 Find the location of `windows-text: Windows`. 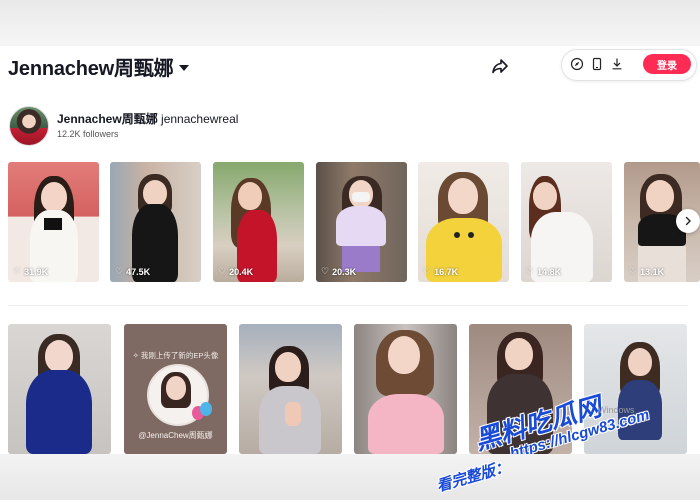

windows-text: Windows is located at coordinates (616, 410).